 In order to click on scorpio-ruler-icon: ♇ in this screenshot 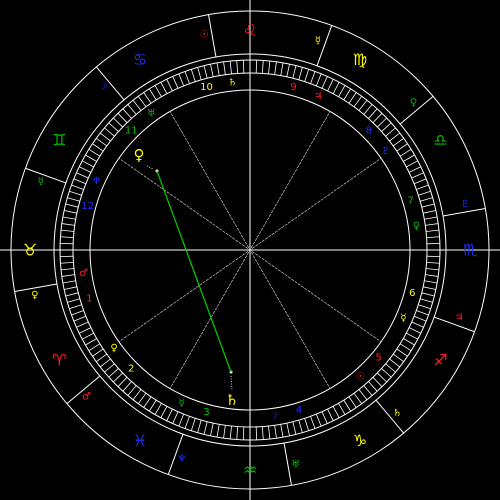, I will do `click(465, 204)`.